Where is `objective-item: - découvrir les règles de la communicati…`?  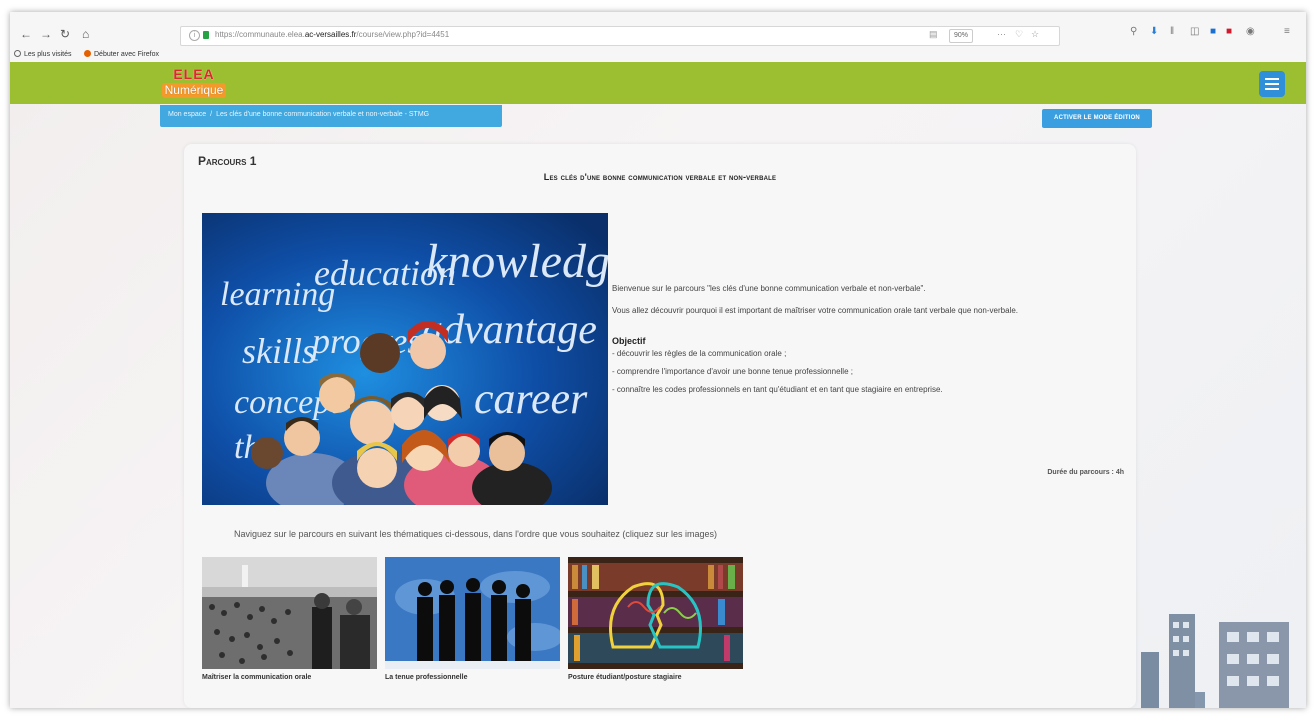 objective-item: - découvrir les règles de la communicati… is located at coordinates (699, 353).